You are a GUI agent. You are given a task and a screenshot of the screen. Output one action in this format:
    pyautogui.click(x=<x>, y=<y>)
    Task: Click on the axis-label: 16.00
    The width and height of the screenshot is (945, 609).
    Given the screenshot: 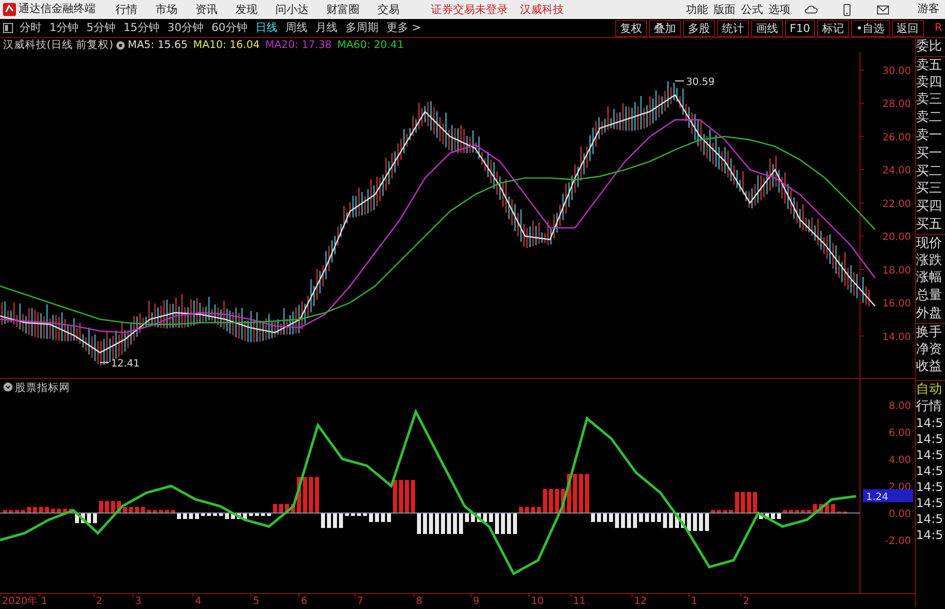 What is the action you would take?
    pyautogui.click(x=896, y=304)
    